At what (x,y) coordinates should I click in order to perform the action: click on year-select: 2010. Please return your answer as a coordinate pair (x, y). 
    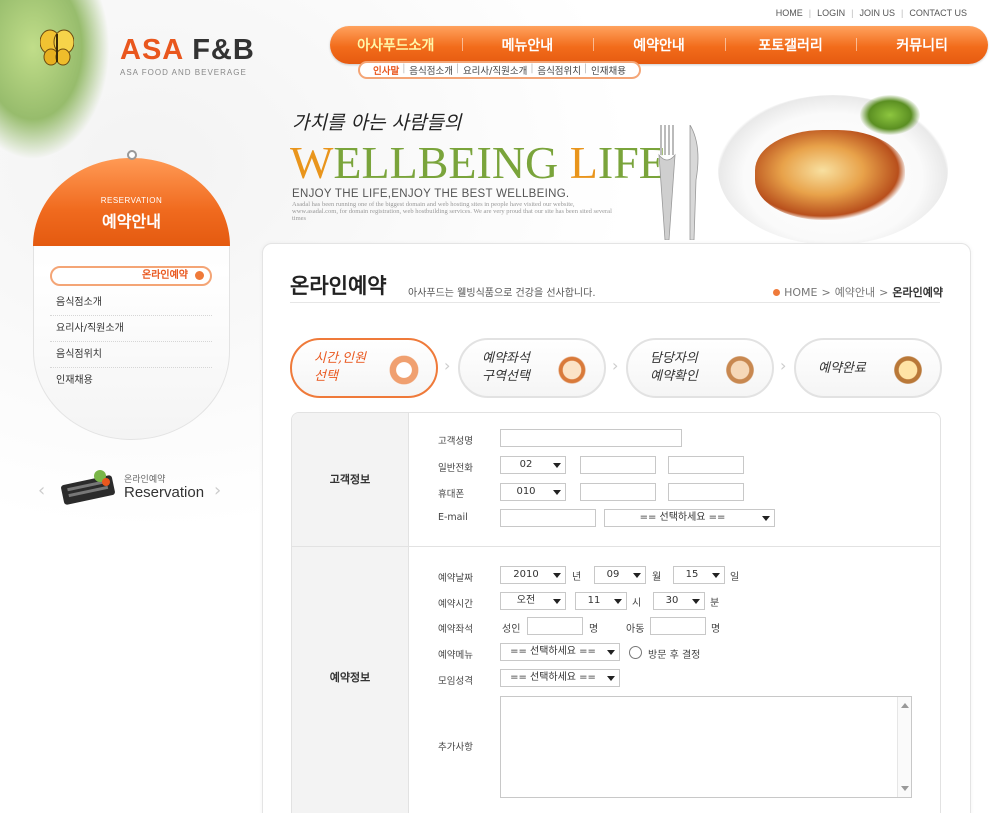
    Looking at the image, I should click on (533, 575).